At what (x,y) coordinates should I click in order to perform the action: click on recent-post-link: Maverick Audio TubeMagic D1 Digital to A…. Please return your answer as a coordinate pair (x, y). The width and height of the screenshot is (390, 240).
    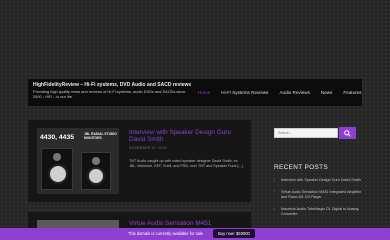
    Looking at the image, I should click on (319, 212).